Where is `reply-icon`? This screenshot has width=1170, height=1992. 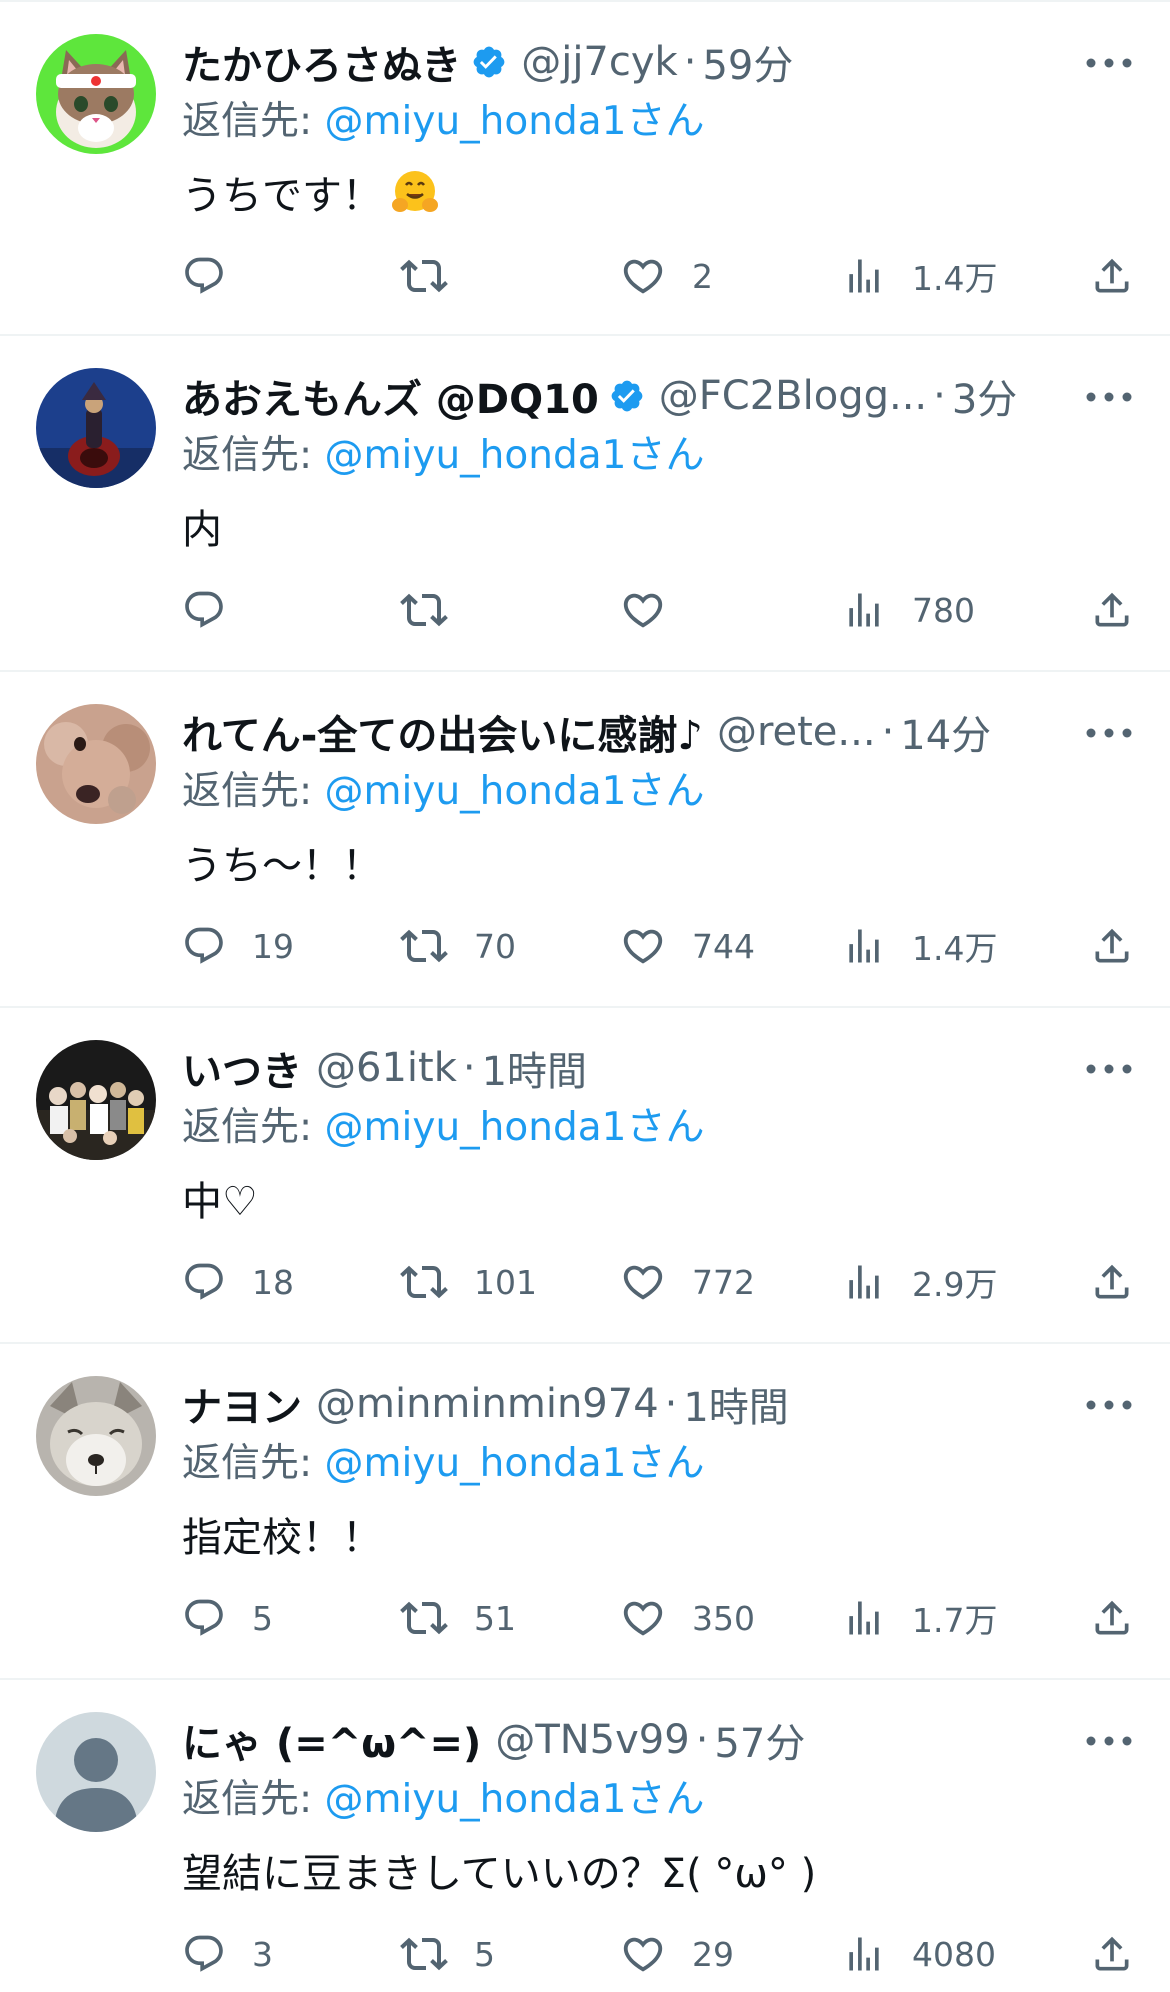
reply-icon is located at coordinates (204, 1617).